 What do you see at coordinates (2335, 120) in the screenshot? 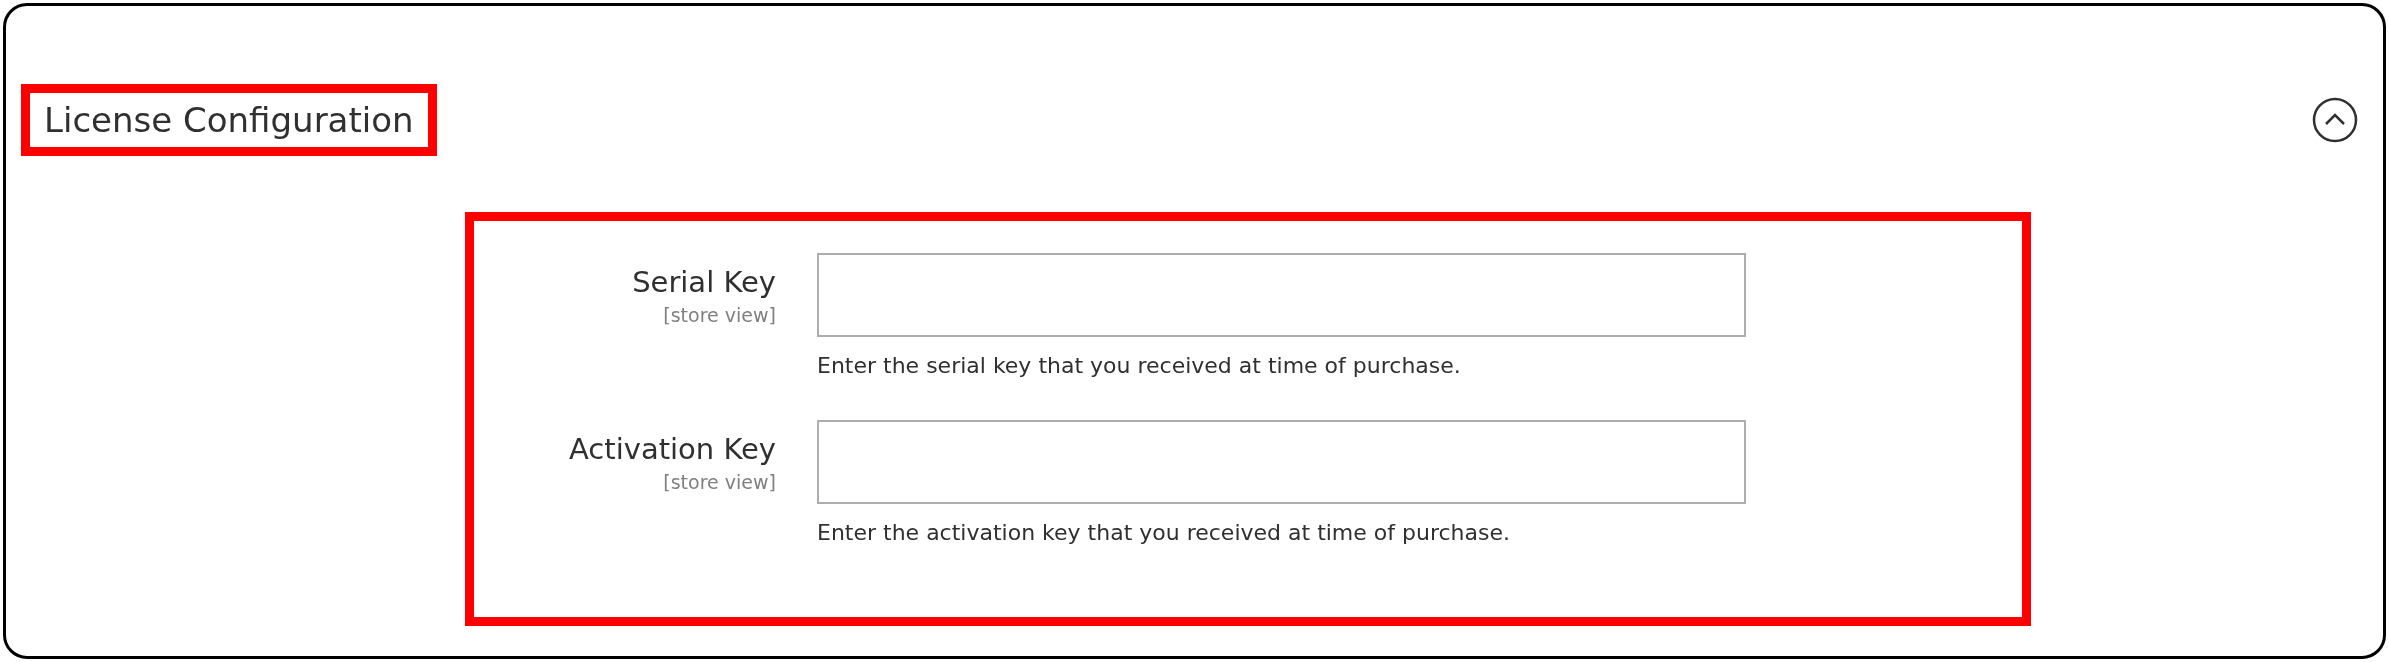
I see `collapse-icon` at bounding box center [2335, 120].